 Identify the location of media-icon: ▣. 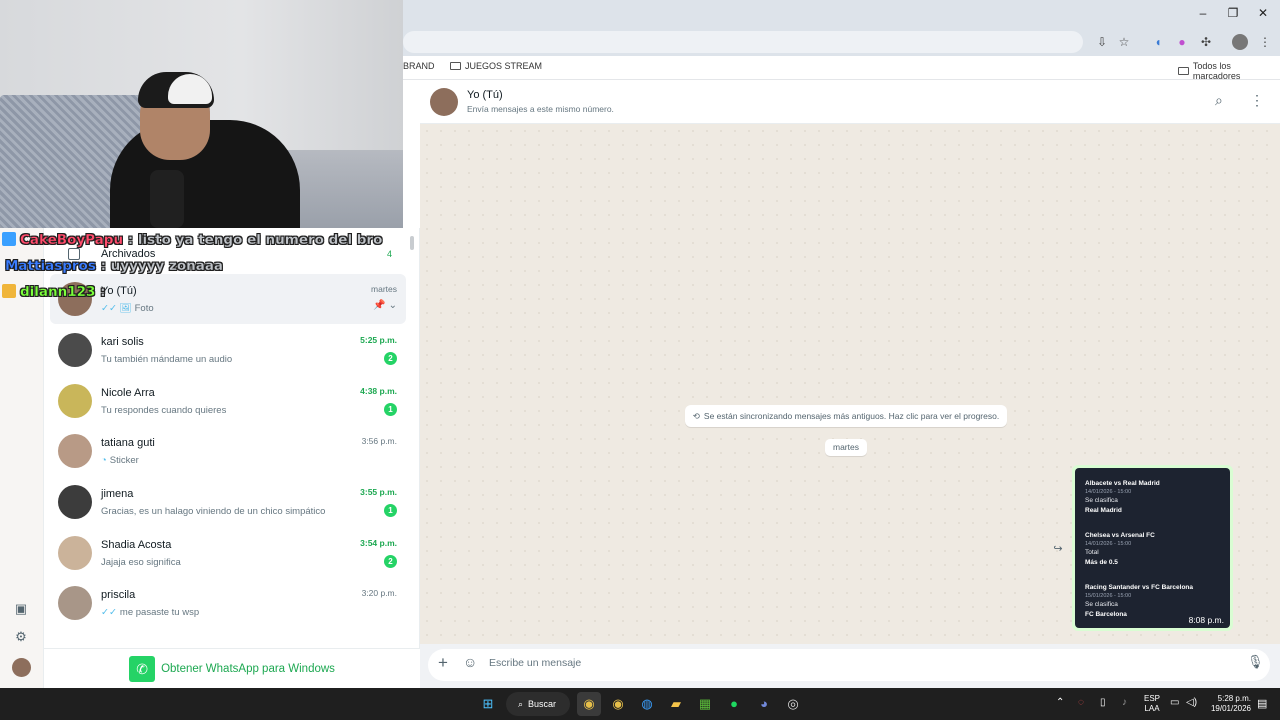
(21, 609).